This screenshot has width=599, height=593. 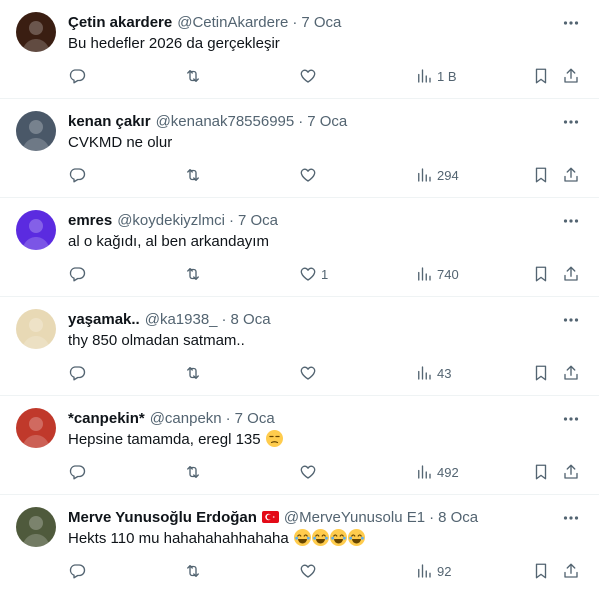 What do you see at coordinates (354, 517) in the screenshot?
I see `author-handle: @MerveYunusolu E1` at bounding box center [354, 517].